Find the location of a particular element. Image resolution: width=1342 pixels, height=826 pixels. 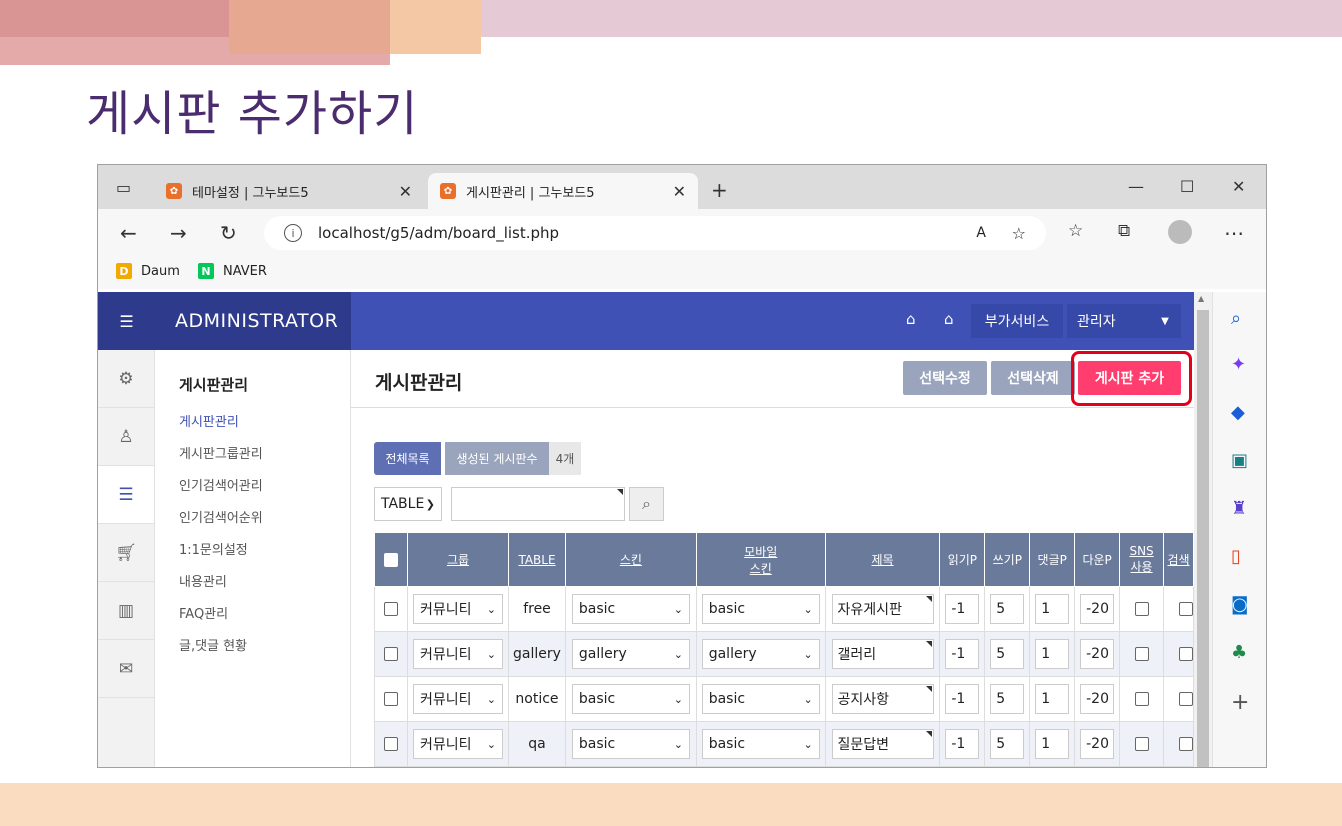

select-edit-button: 선택수정 is located at coordinates (945, 378).